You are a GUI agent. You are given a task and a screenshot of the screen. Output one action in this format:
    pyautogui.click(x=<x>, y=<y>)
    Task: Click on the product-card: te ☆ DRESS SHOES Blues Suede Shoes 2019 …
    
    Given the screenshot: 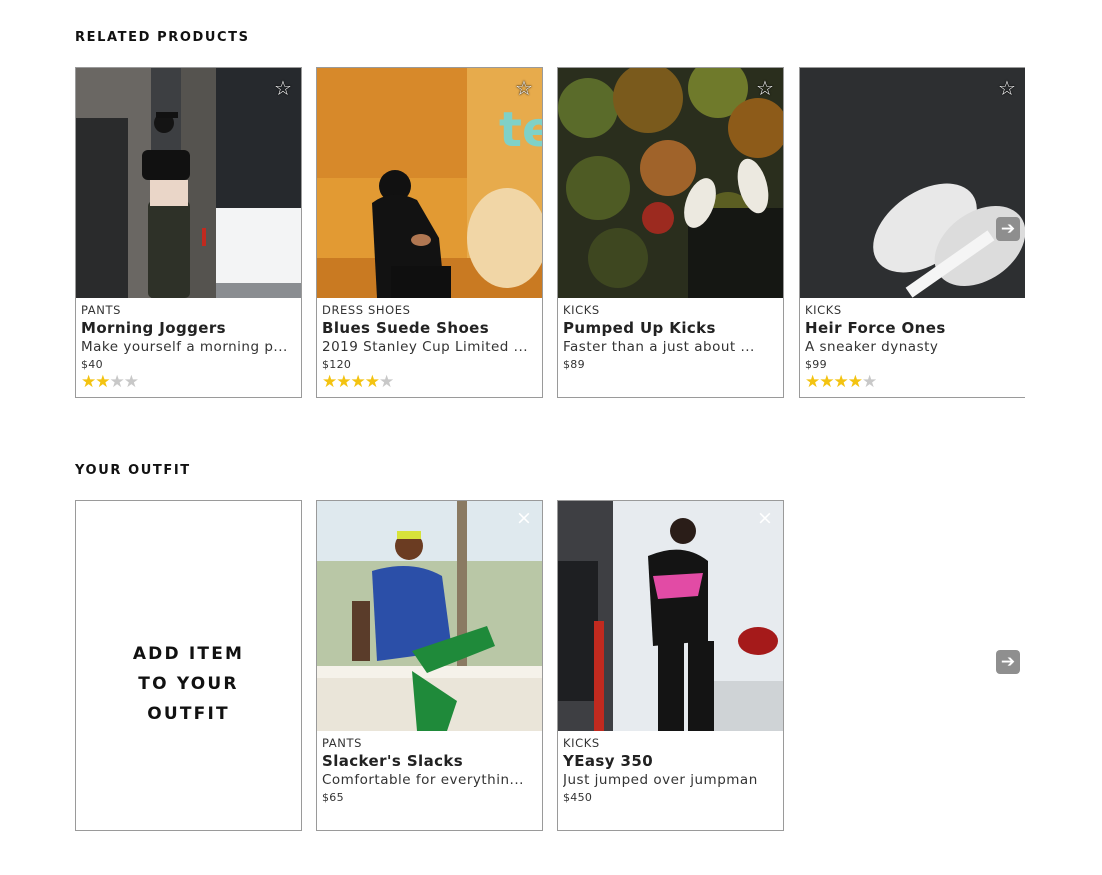 What is the action you would take?
    pyautogui.click(x=429, y=232)
    